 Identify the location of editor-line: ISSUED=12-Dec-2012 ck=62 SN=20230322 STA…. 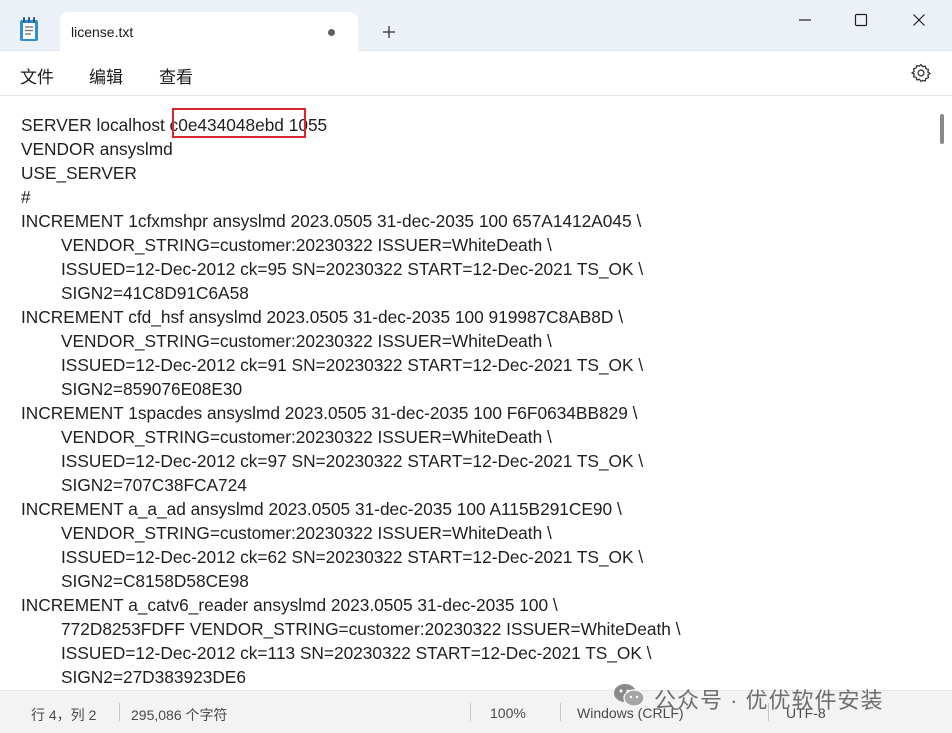
(352, 557).